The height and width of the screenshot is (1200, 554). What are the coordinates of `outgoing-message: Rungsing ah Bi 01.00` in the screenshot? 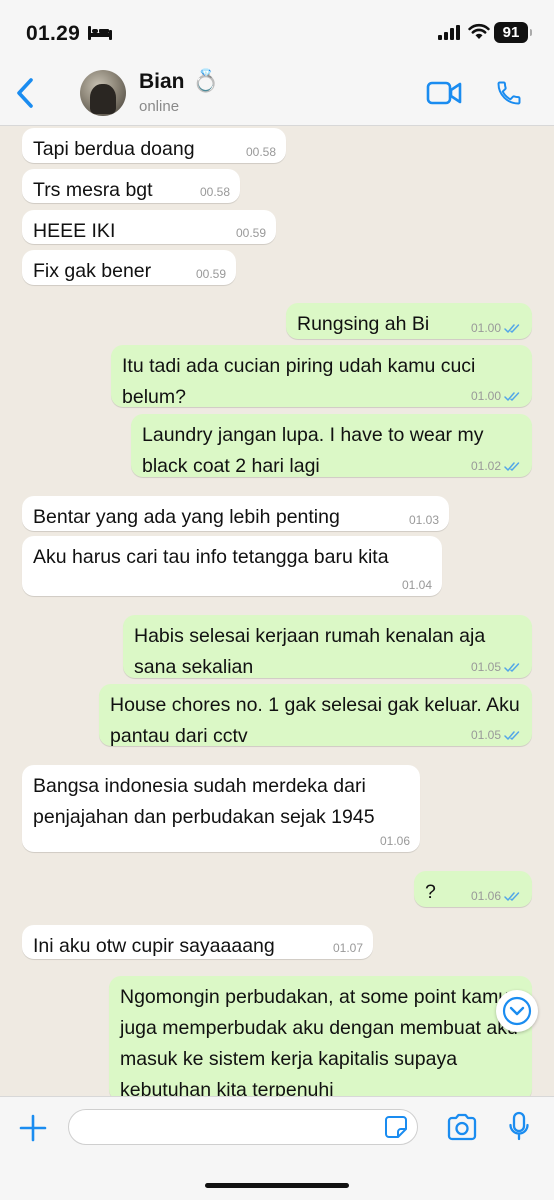 It's located at (409, 321).